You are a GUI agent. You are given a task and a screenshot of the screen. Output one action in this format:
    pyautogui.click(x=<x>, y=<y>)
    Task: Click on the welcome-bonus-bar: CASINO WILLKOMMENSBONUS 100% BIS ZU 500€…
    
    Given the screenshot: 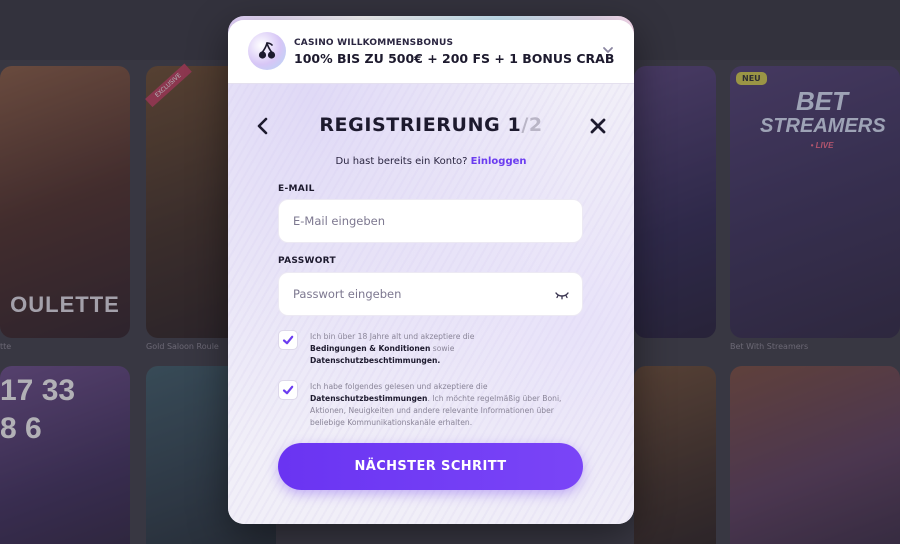 What is the action you would take?
    pyautogui.click(x=431, y=52)
    